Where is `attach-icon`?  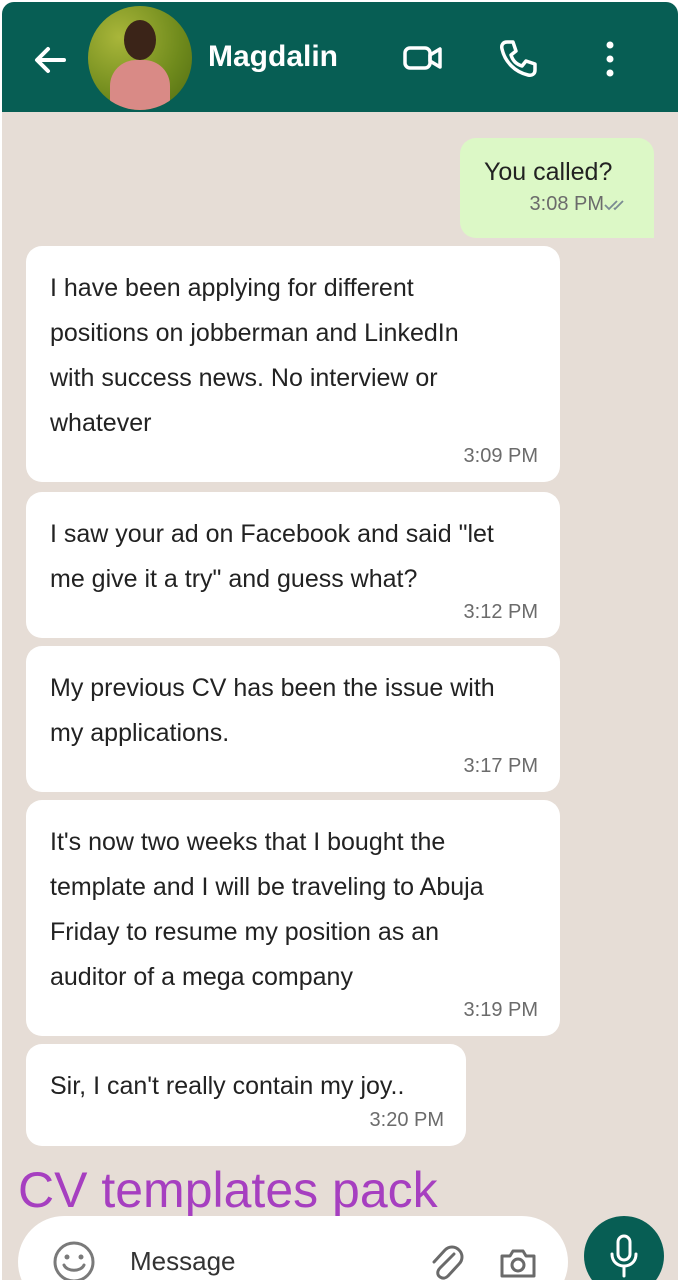
attach-icon is located at coordinates (446, 1261).